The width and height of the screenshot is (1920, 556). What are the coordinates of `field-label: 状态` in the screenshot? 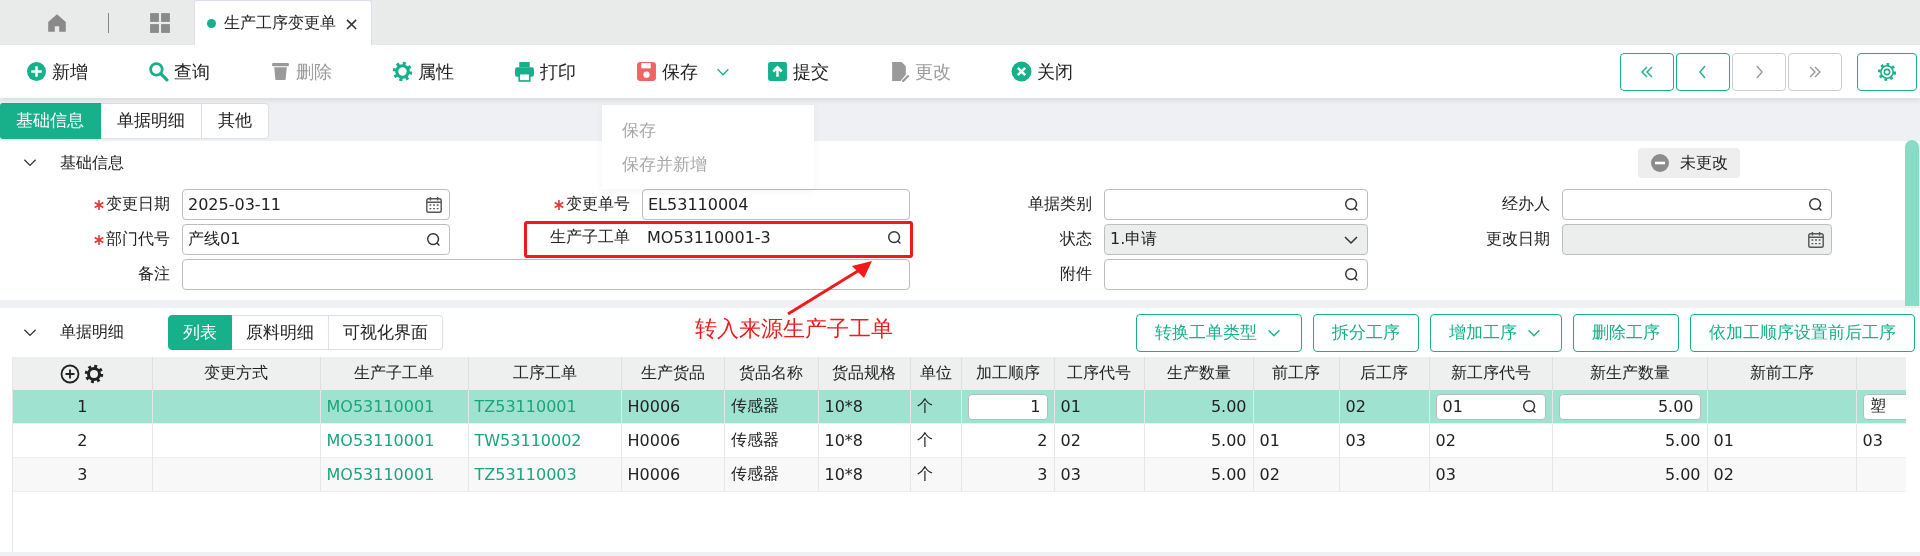 It's located at (1075, 239).